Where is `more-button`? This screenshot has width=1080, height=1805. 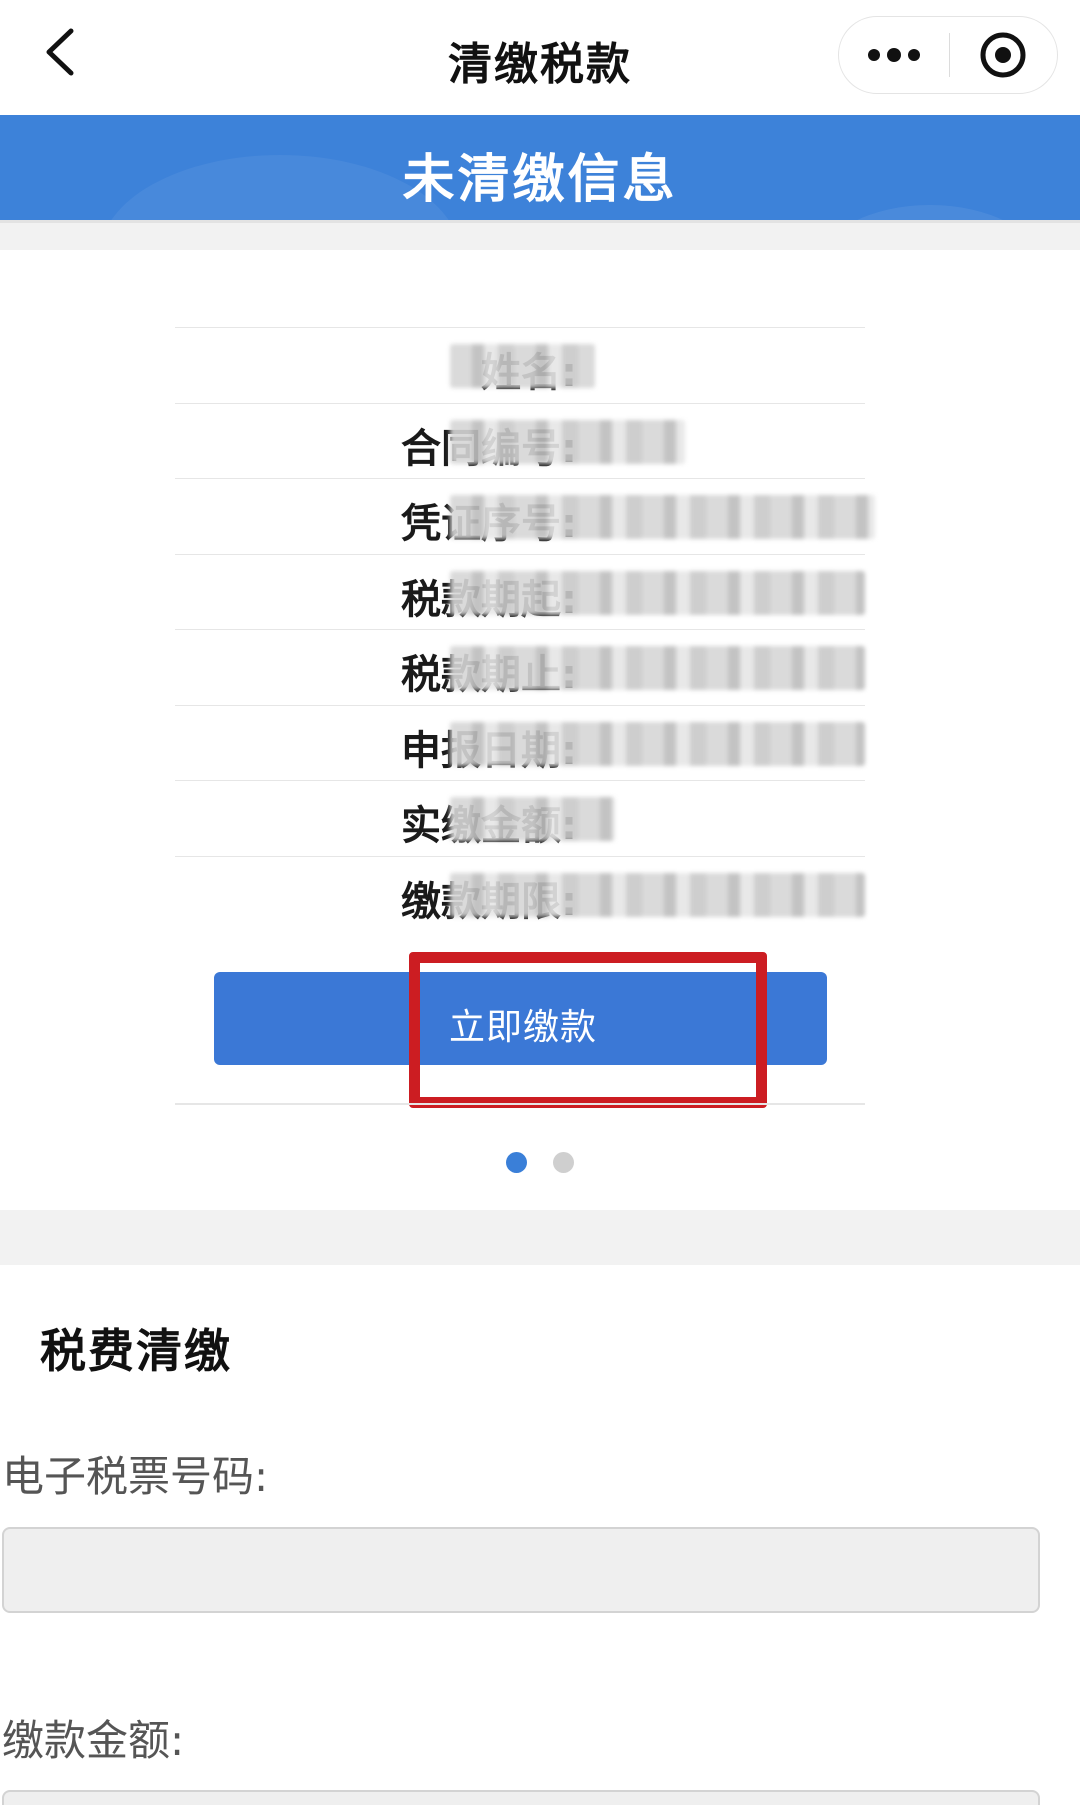 more-button is located at coordinates (894, 55).